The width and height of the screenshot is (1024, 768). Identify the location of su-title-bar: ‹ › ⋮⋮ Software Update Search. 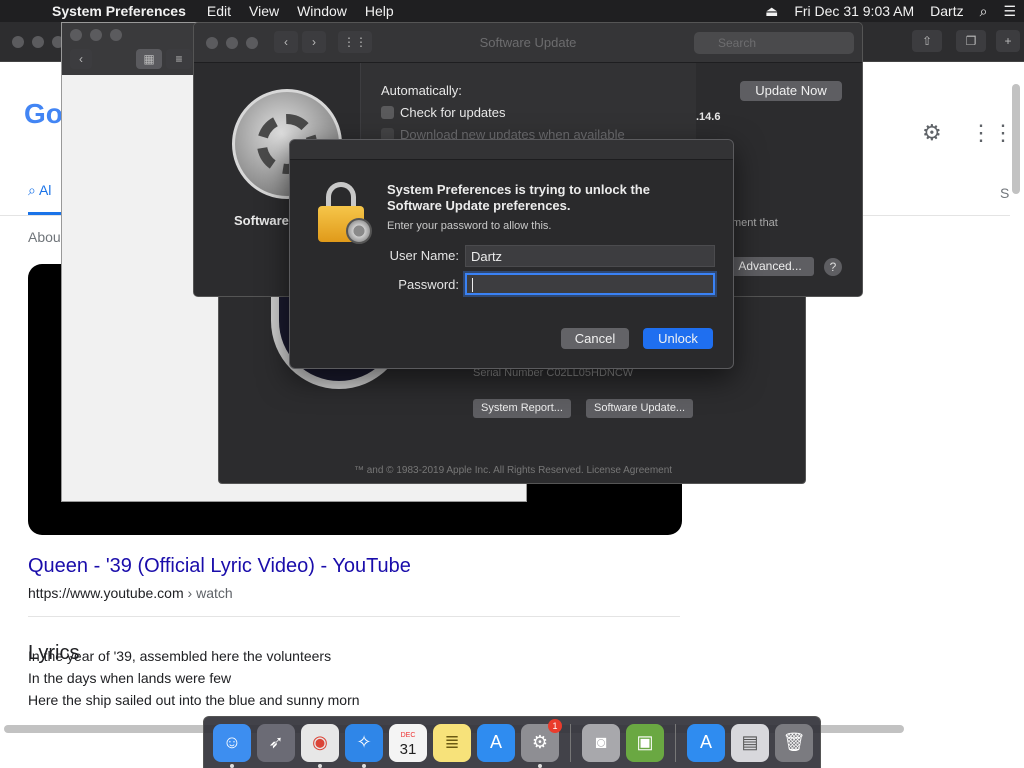
(528, 43).